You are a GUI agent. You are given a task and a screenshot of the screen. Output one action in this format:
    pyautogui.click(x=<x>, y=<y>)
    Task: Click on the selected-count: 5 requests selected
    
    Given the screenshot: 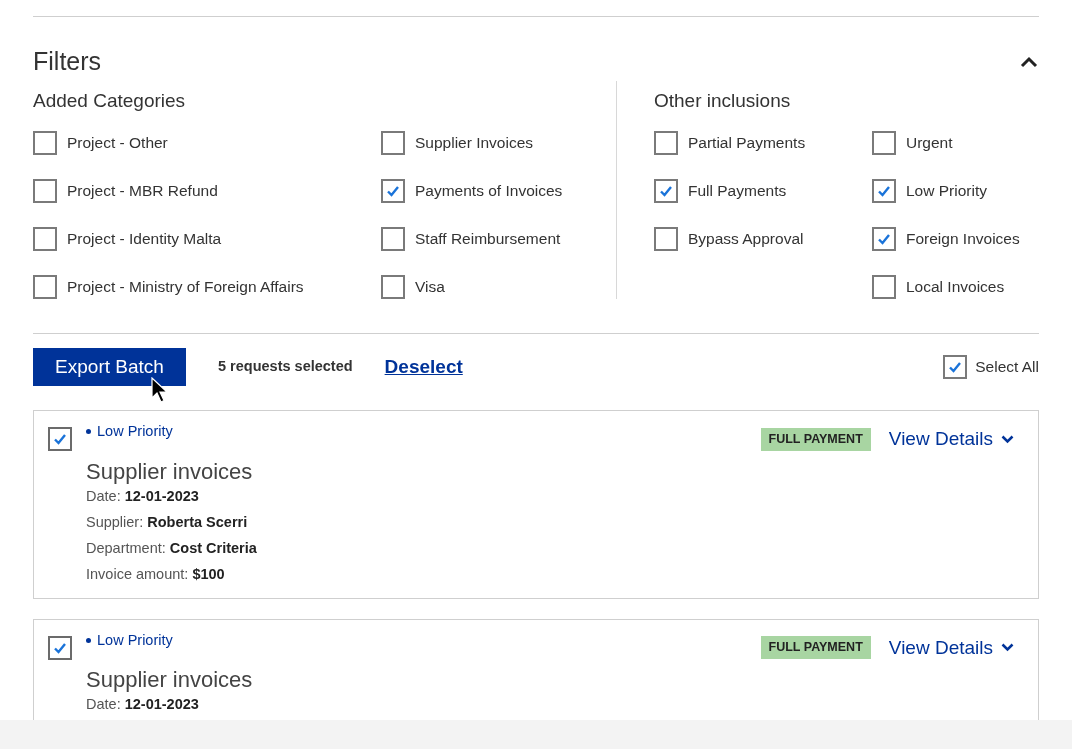 What is the action you would take?
    pyautogui.click(x=285, y=367)
    